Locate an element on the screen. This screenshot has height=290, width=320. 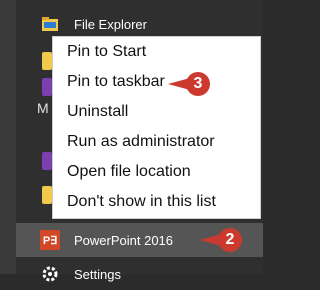
menu-item-run-as-administrator: Run as administrator is located at coordinates (141, 142).